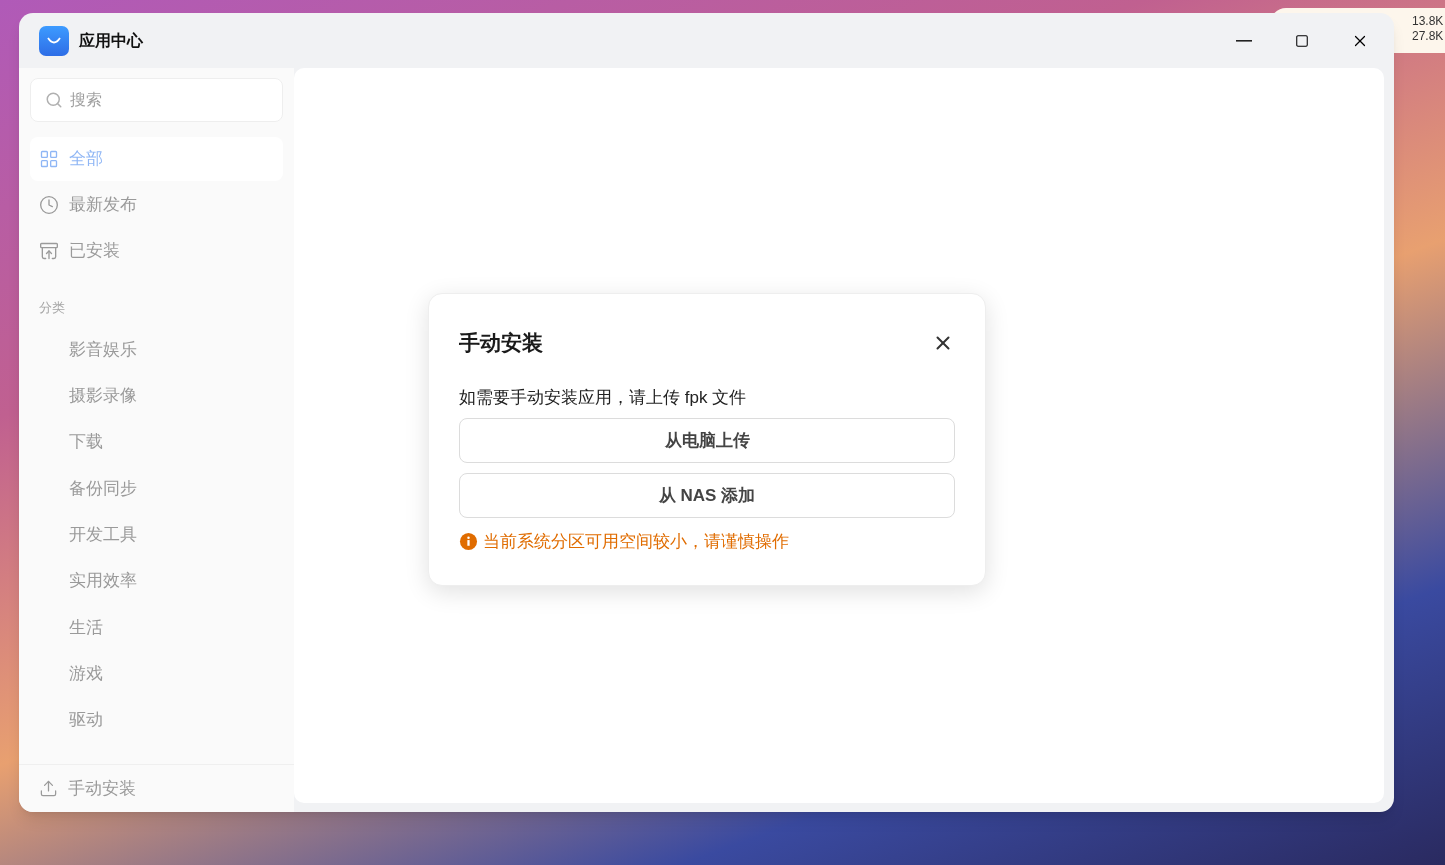 The width and height of the screenshot is (1445, 865). I want to click on minimize-icon, so click(1244, 40).